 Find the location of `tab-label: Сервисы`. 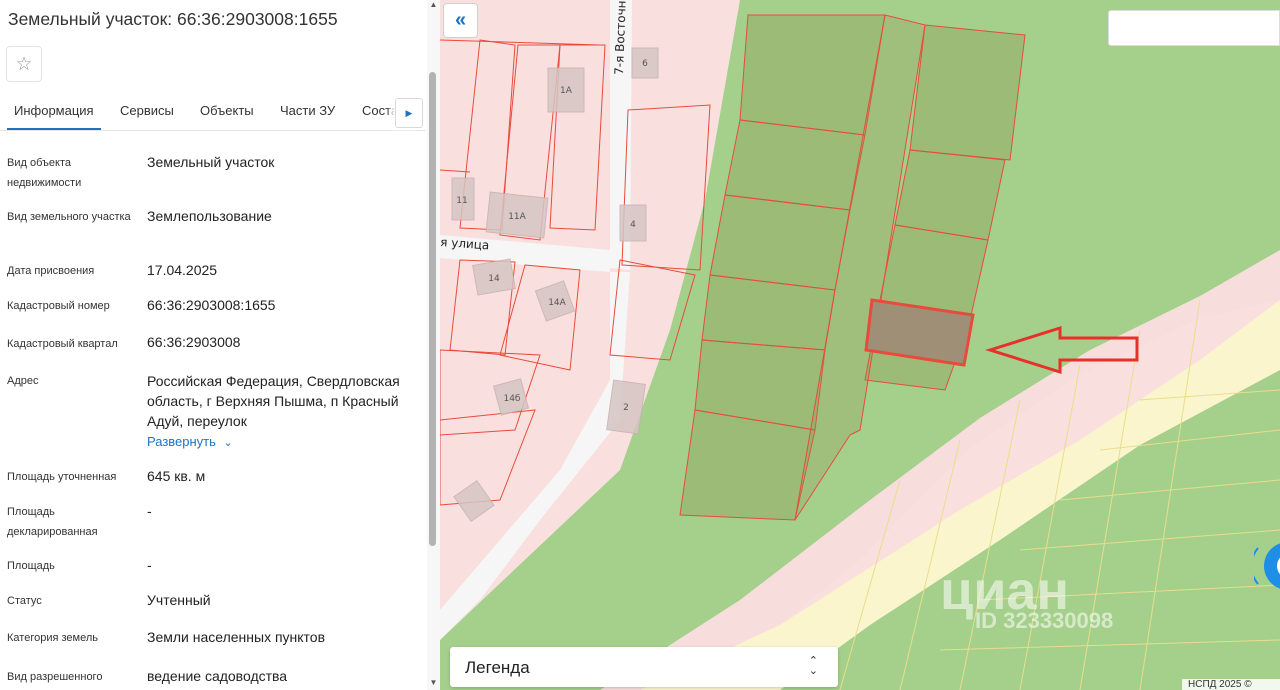

tab-label: Сервисы is located at coordinates (147, 110).